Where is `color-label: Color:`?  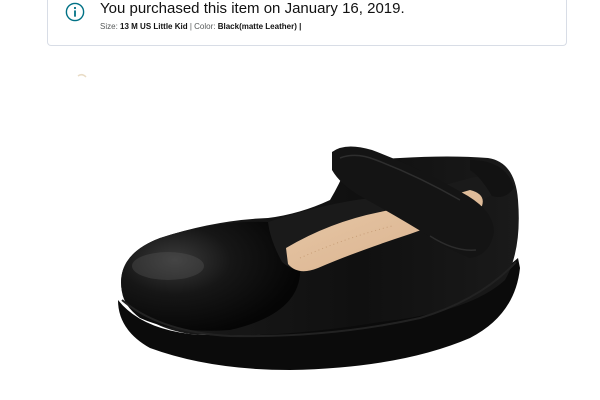 color-label: Color: is located at coordinates (205, 26).